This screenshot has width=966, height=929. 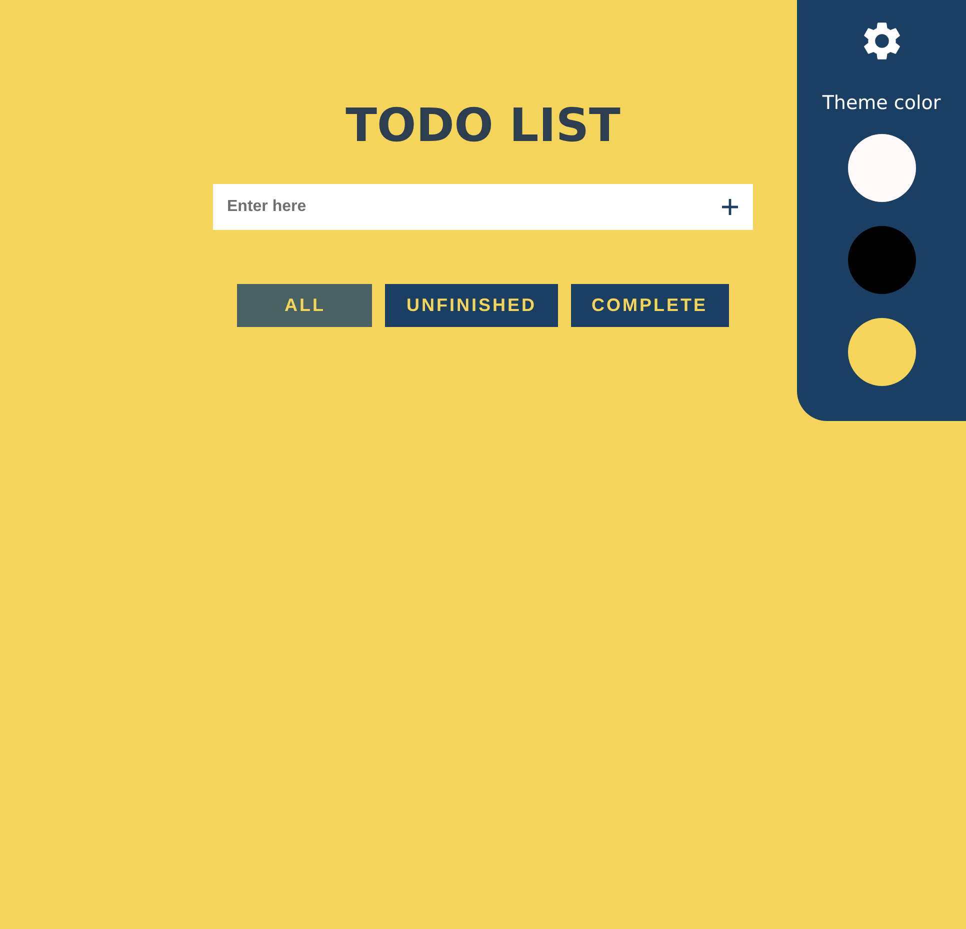 What do you see at coordinates (483, 207) in the screenshot?
I see `task-input-field: Enter here` at bounding box center [483, 207].